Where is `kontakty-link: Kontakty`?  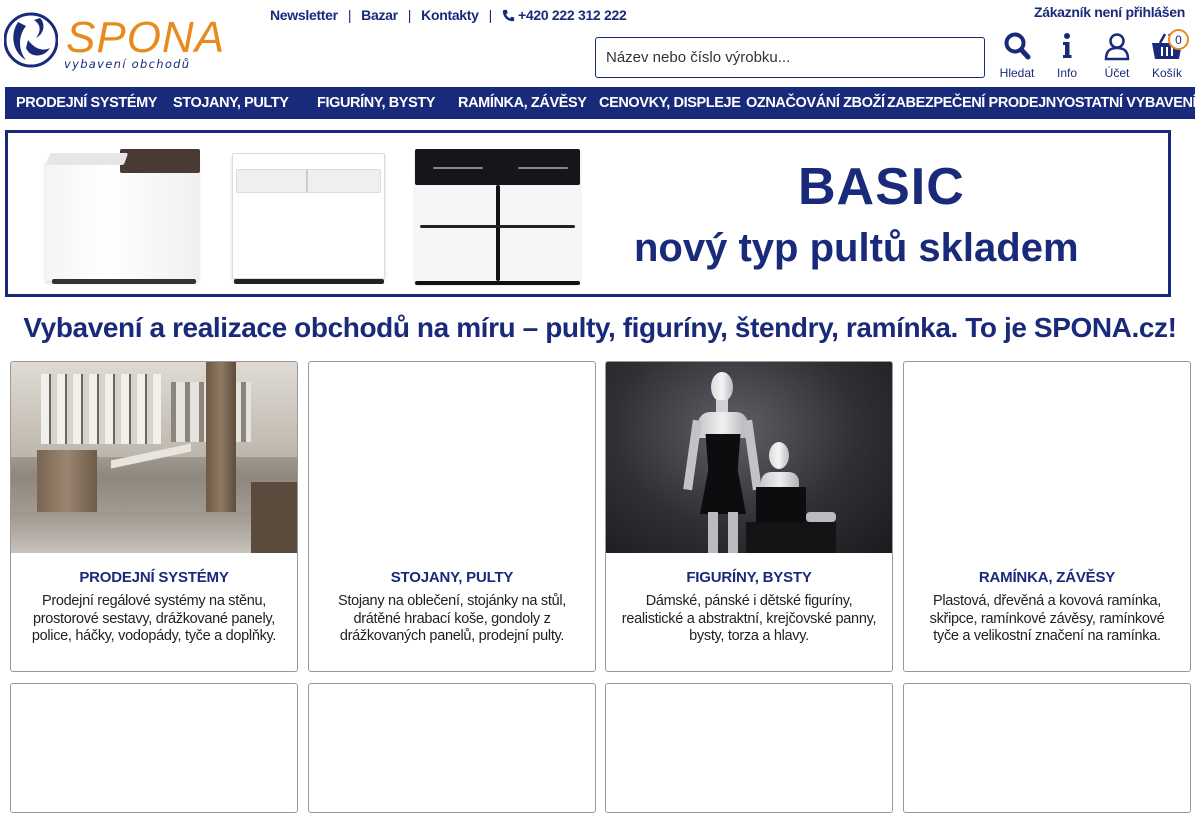 kontakty-link: Kontakty is located at coordinates (450, 15).